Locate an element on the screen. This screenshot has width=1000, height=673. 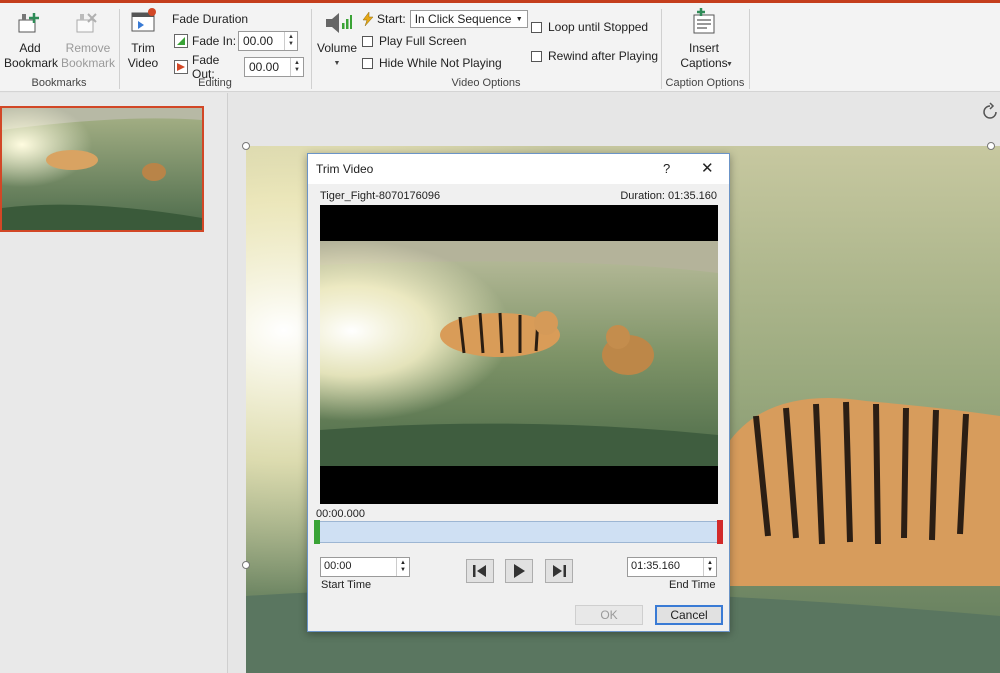
fade-in-spinner: 00.00 ▲ ▼ is located at coordinates (268, 41).